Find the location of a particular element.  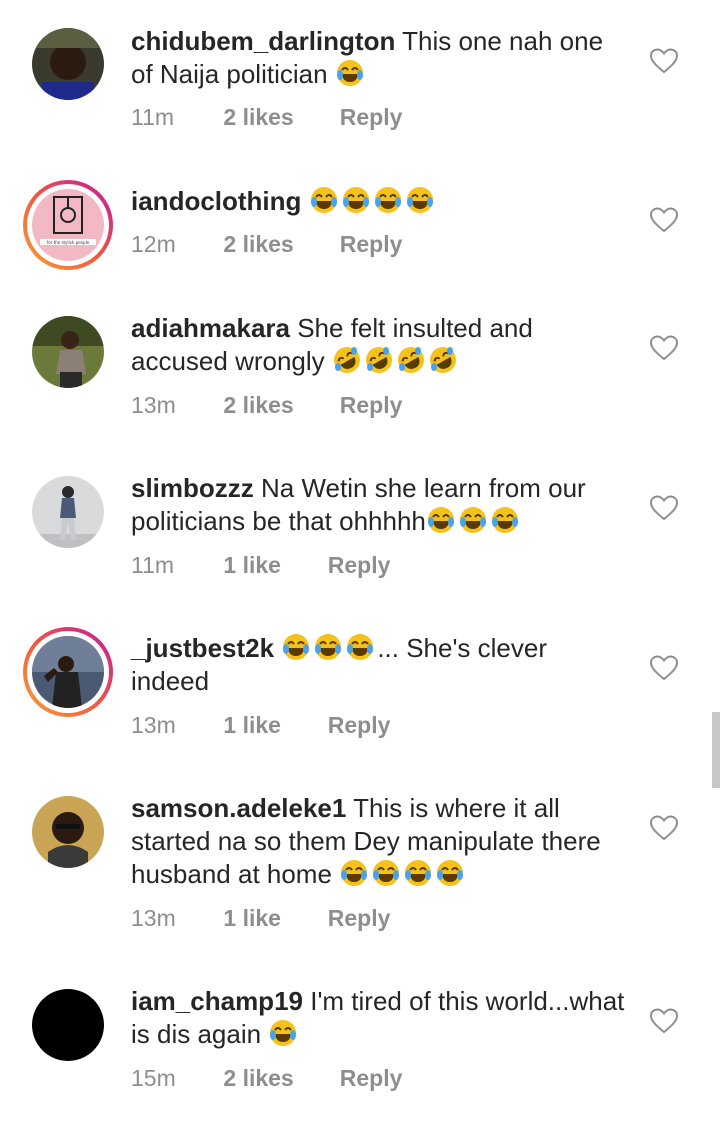

comment-time: 12m is located at coordinates (153, 244).